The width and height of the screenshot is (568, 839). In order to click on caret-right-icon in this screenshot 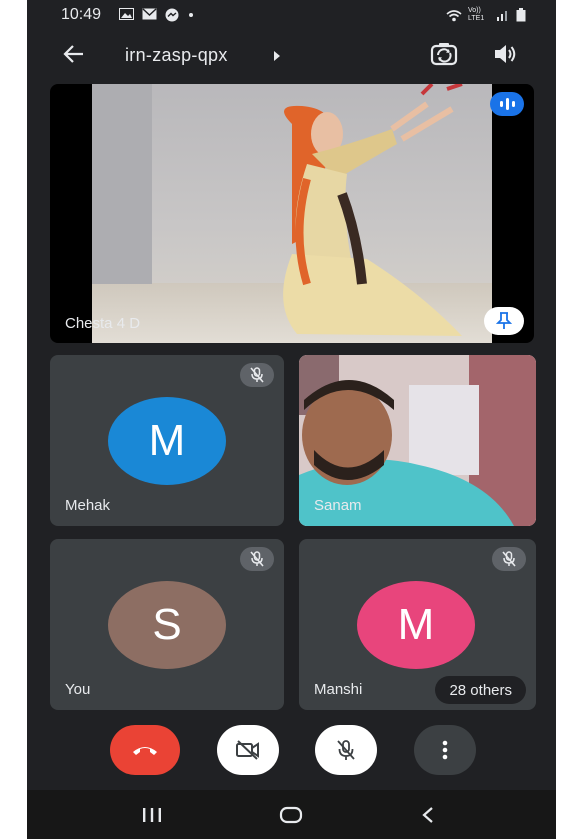, I will do `click(277, 56)`.